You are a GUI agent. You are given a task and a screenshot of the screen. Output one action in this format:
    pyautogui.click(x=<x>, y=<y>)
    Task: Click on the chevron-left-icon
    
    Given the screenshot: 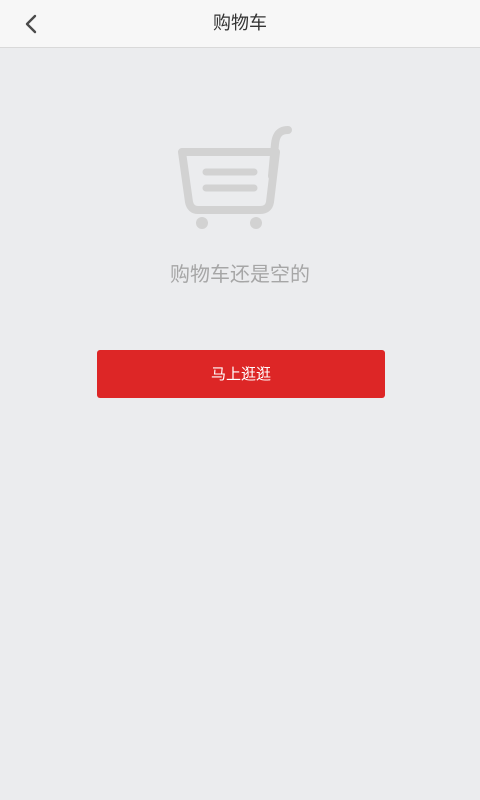 What is the action you would take?
    pyautogui.click(x=31, y=24)
    